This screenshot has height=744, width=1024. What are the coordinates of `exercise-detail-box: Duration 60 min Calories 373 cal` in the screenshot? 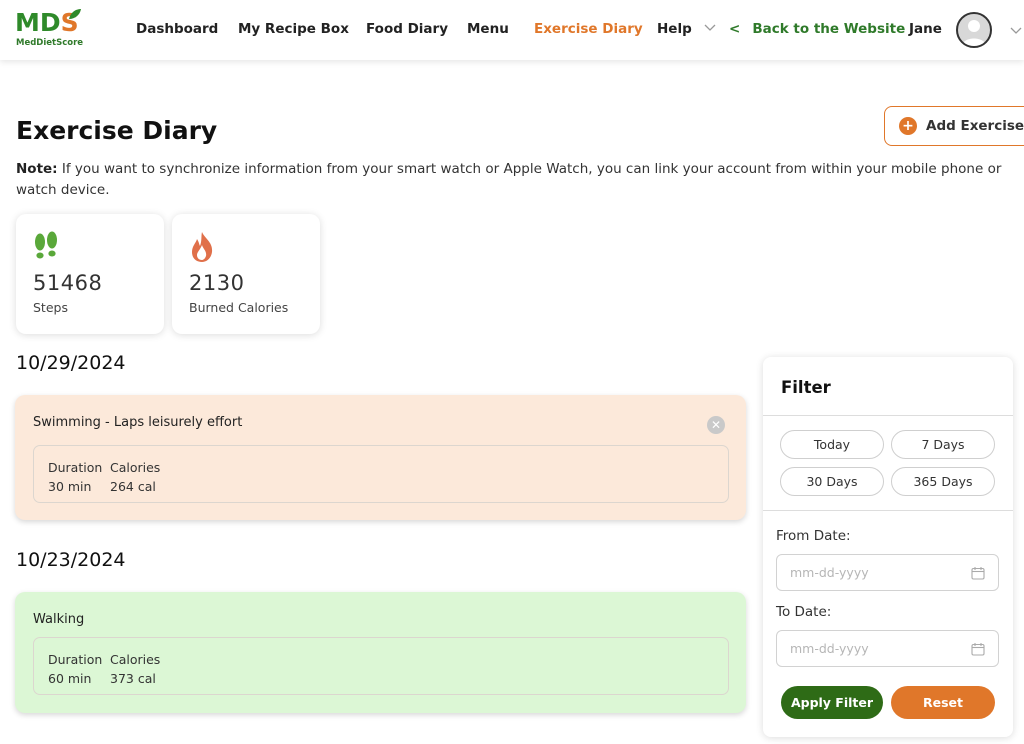 It's located at (381, 666).